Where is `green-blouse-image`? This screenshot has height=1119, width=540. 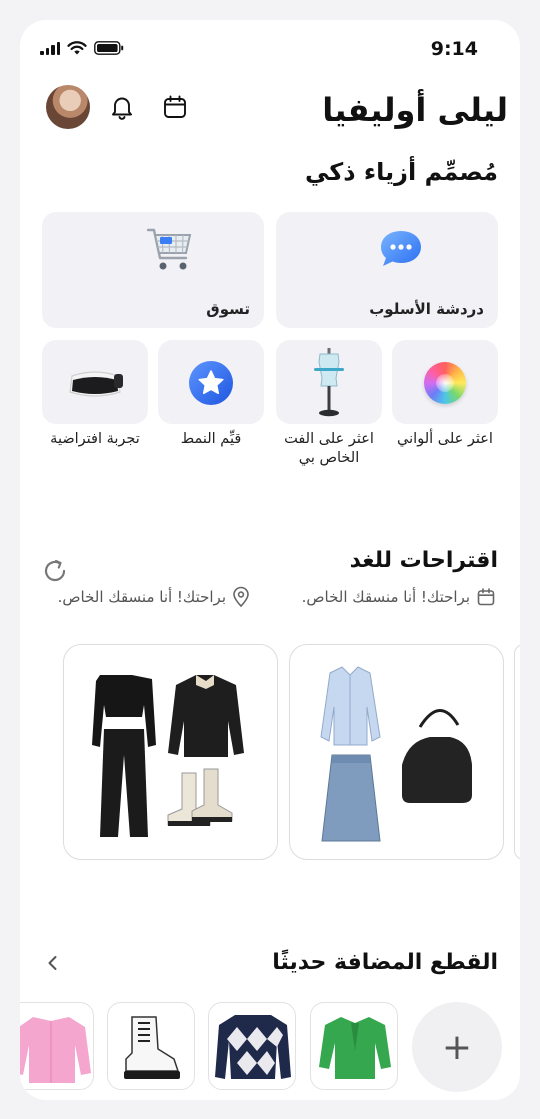
green-blouse-image is located at coordinates (355, 1048).